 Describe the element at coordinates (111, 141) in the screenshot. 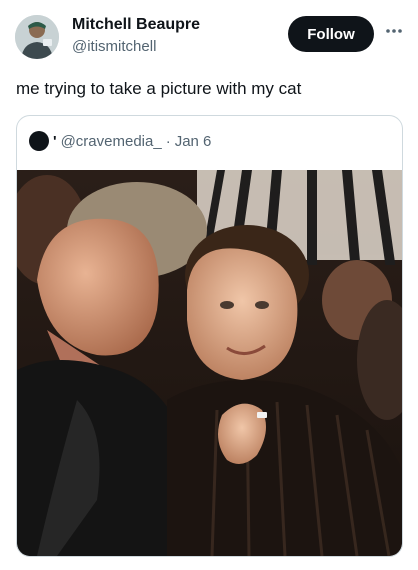

I see `quoted-author-handle: @cravemedia_` at that location.